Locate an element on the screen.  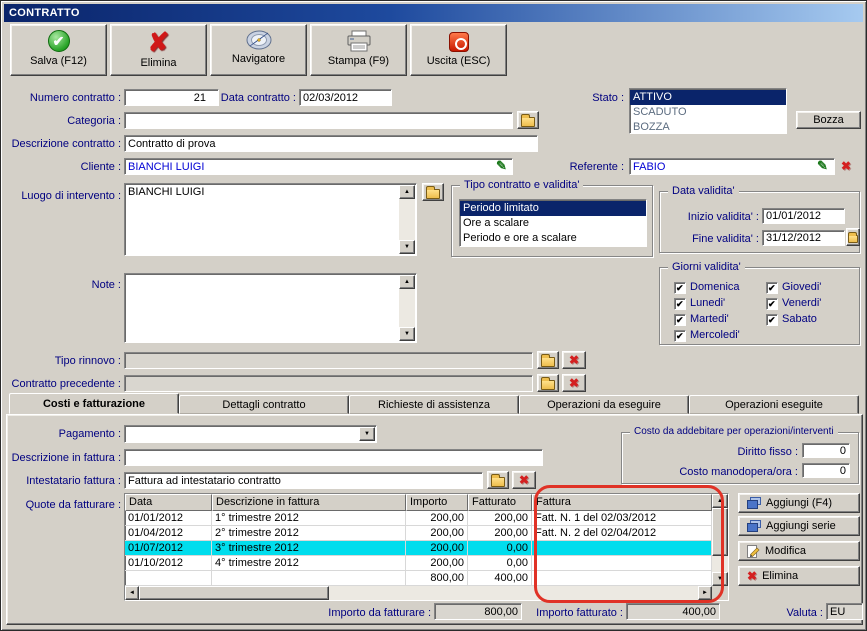
note-scrollbar is located at coordinates (407, 308).